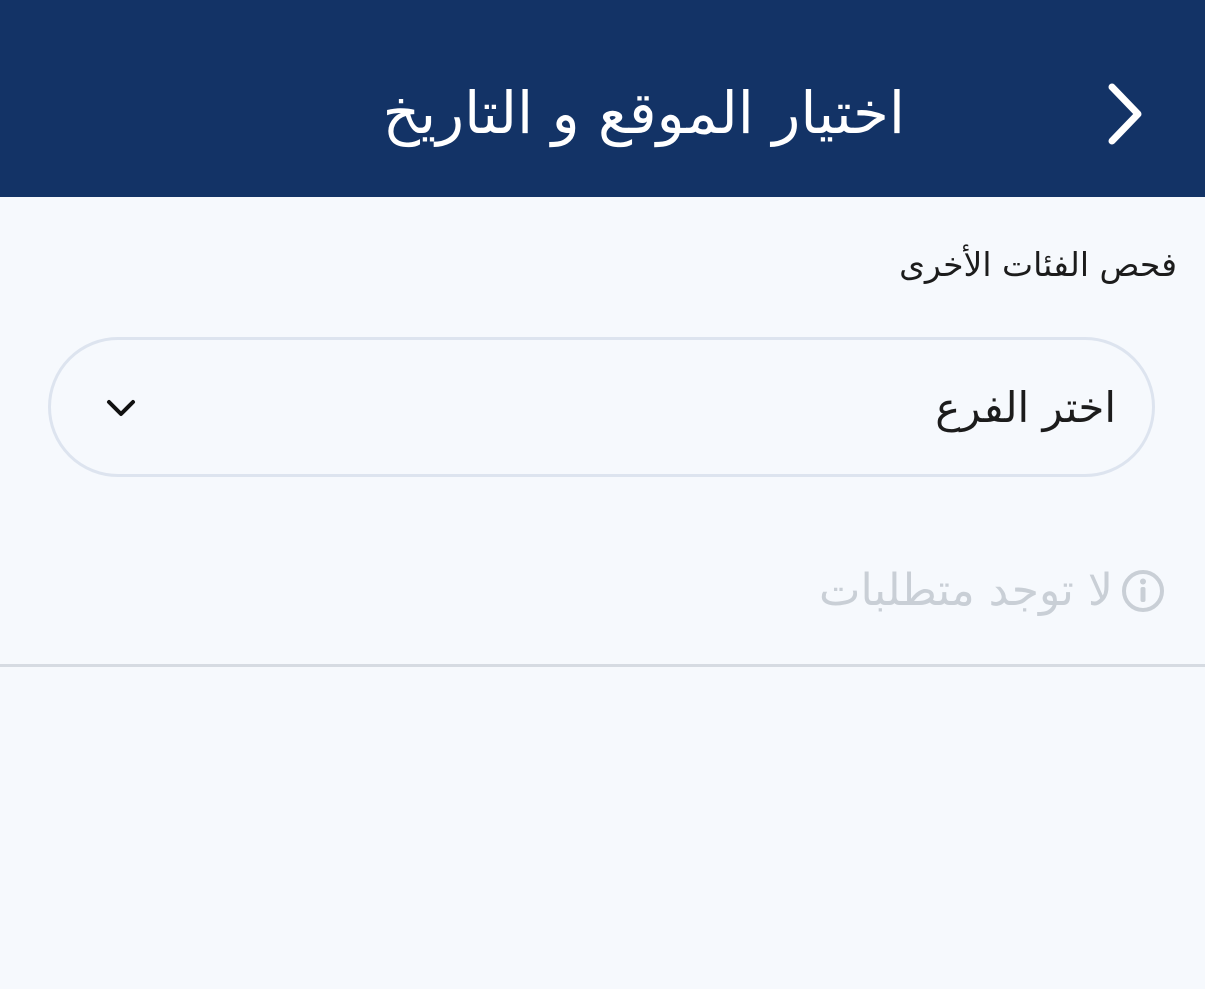 This screenshot has height=989, width=1205. Describe the element at coordinates (1025, 407) in the screenshot. I see `branch-select-value: اختر الفرع` at that location.